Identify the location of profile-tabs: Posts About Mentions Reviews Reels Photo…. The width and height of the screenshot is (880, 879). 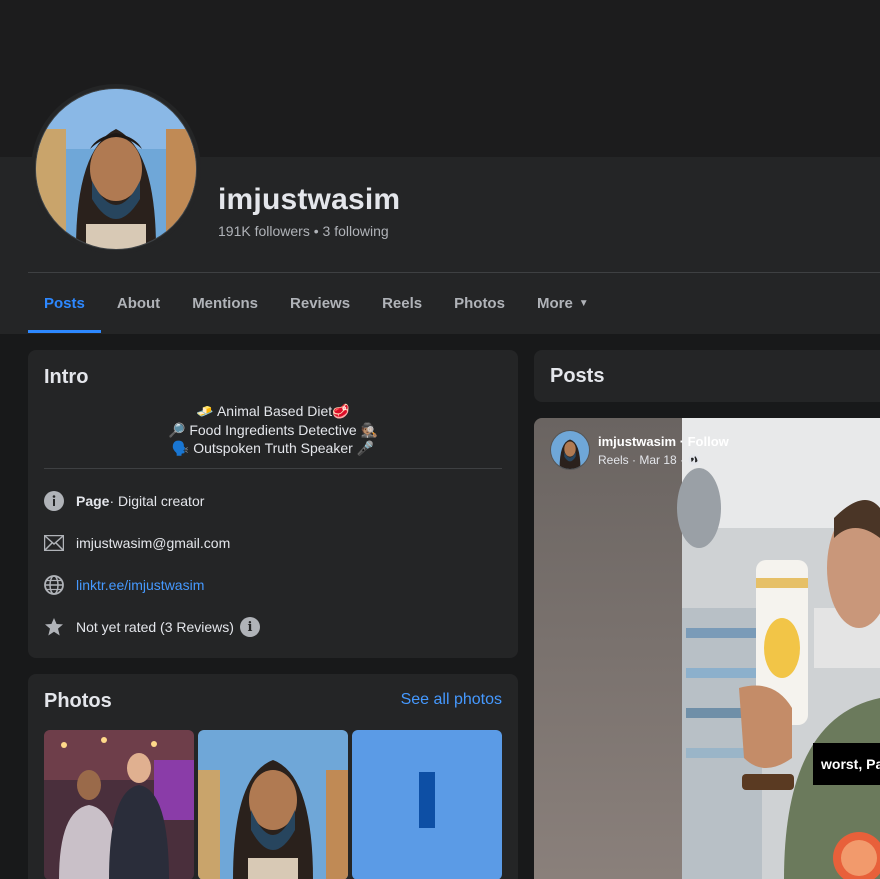
(316, 303).